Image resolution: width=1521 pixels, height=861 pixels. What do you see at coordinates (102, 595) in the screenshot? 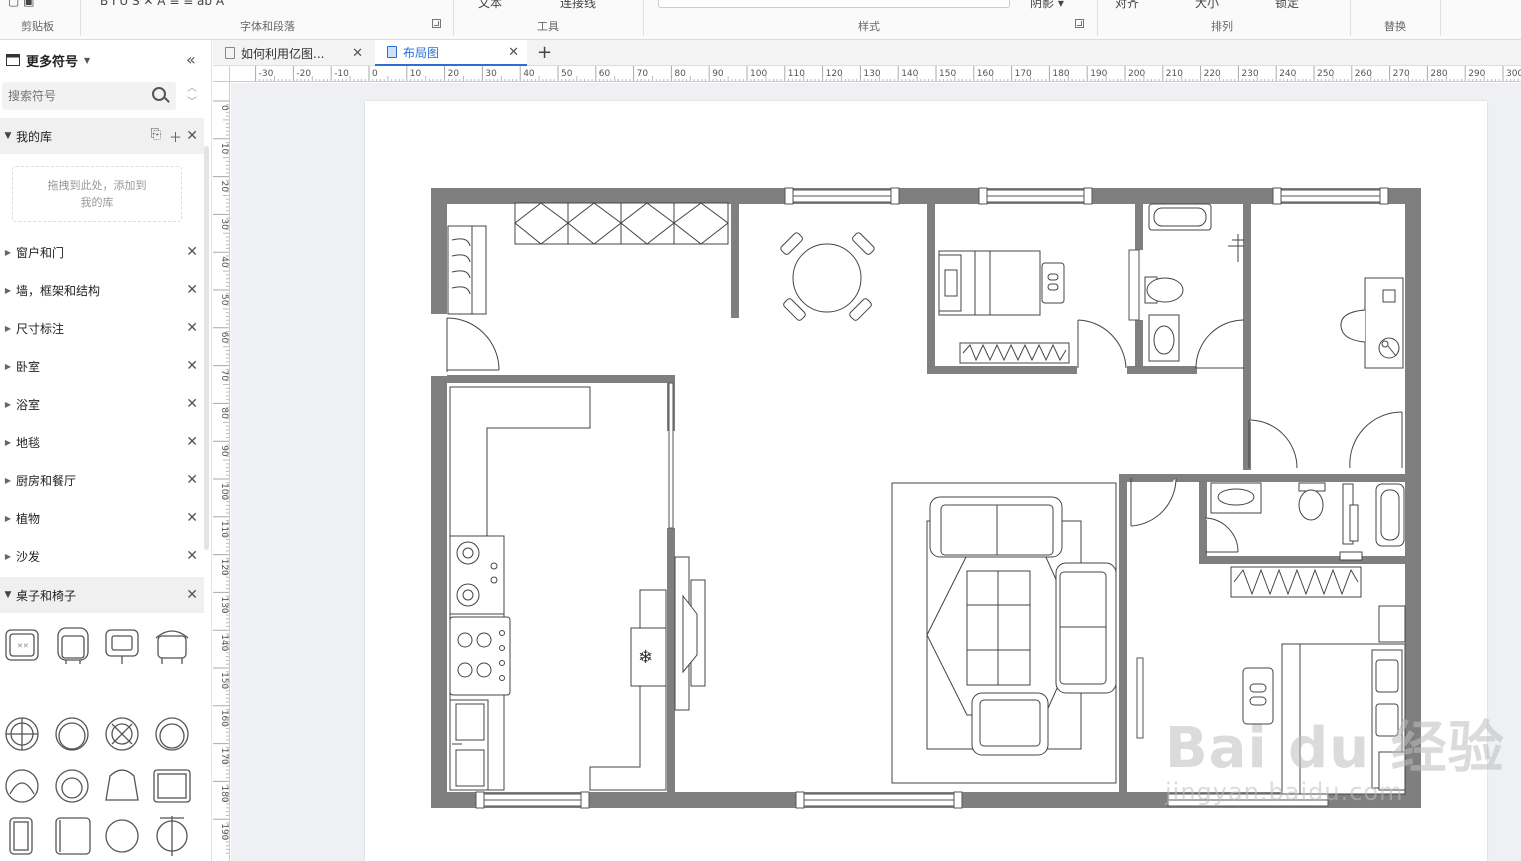
I see `category-tables-chairs: ▼ 桌子和椅子 ✕` at bounding box center [102, 595].